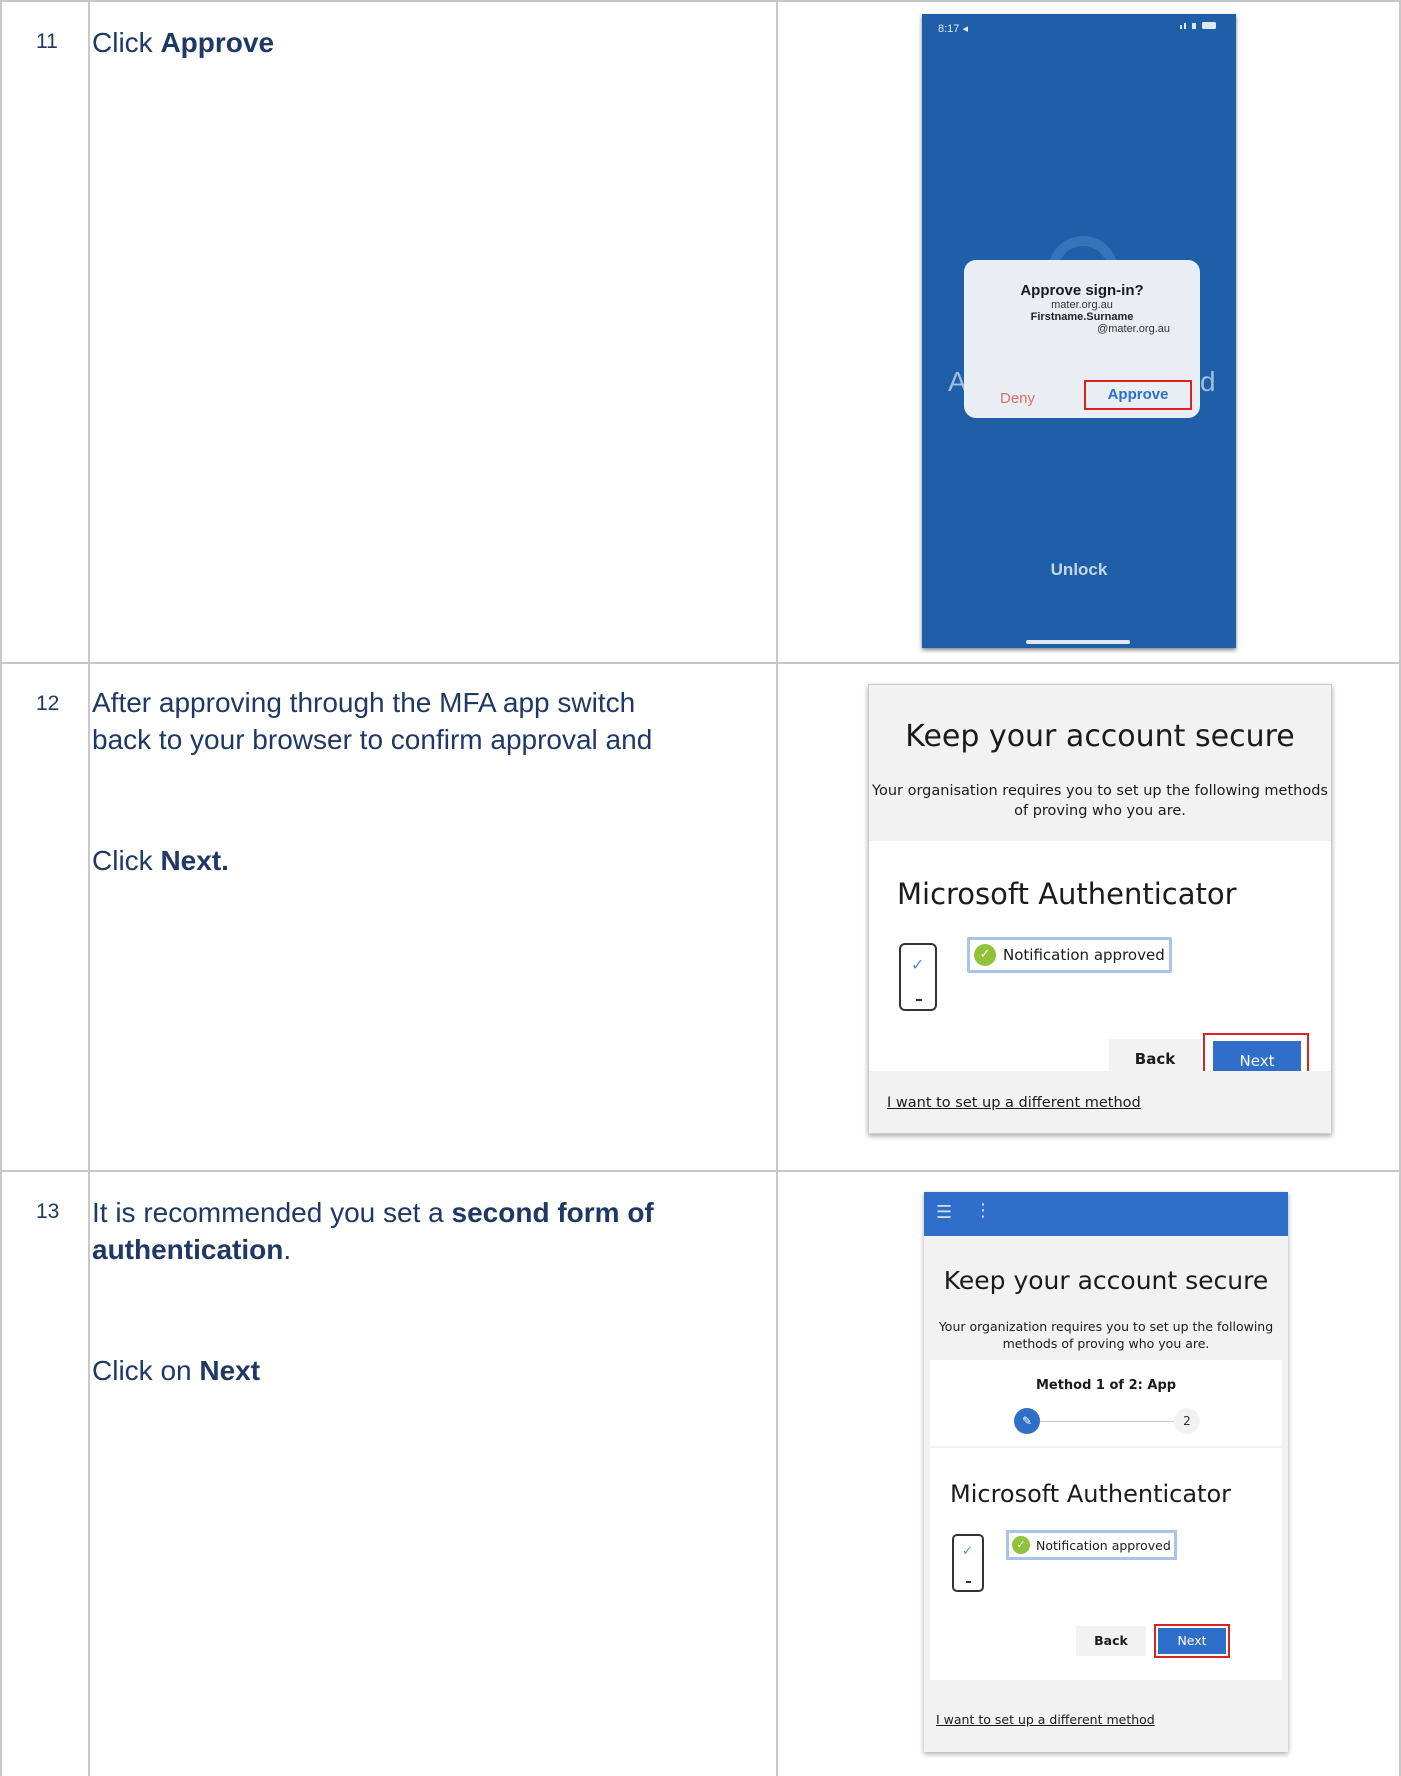 The image size is (1401, 1776). What do you see at coordinates (944, 1212) in the screenshot?
I see `hamburger-menu-icon: ☰` at bounding box center [944, 1212].